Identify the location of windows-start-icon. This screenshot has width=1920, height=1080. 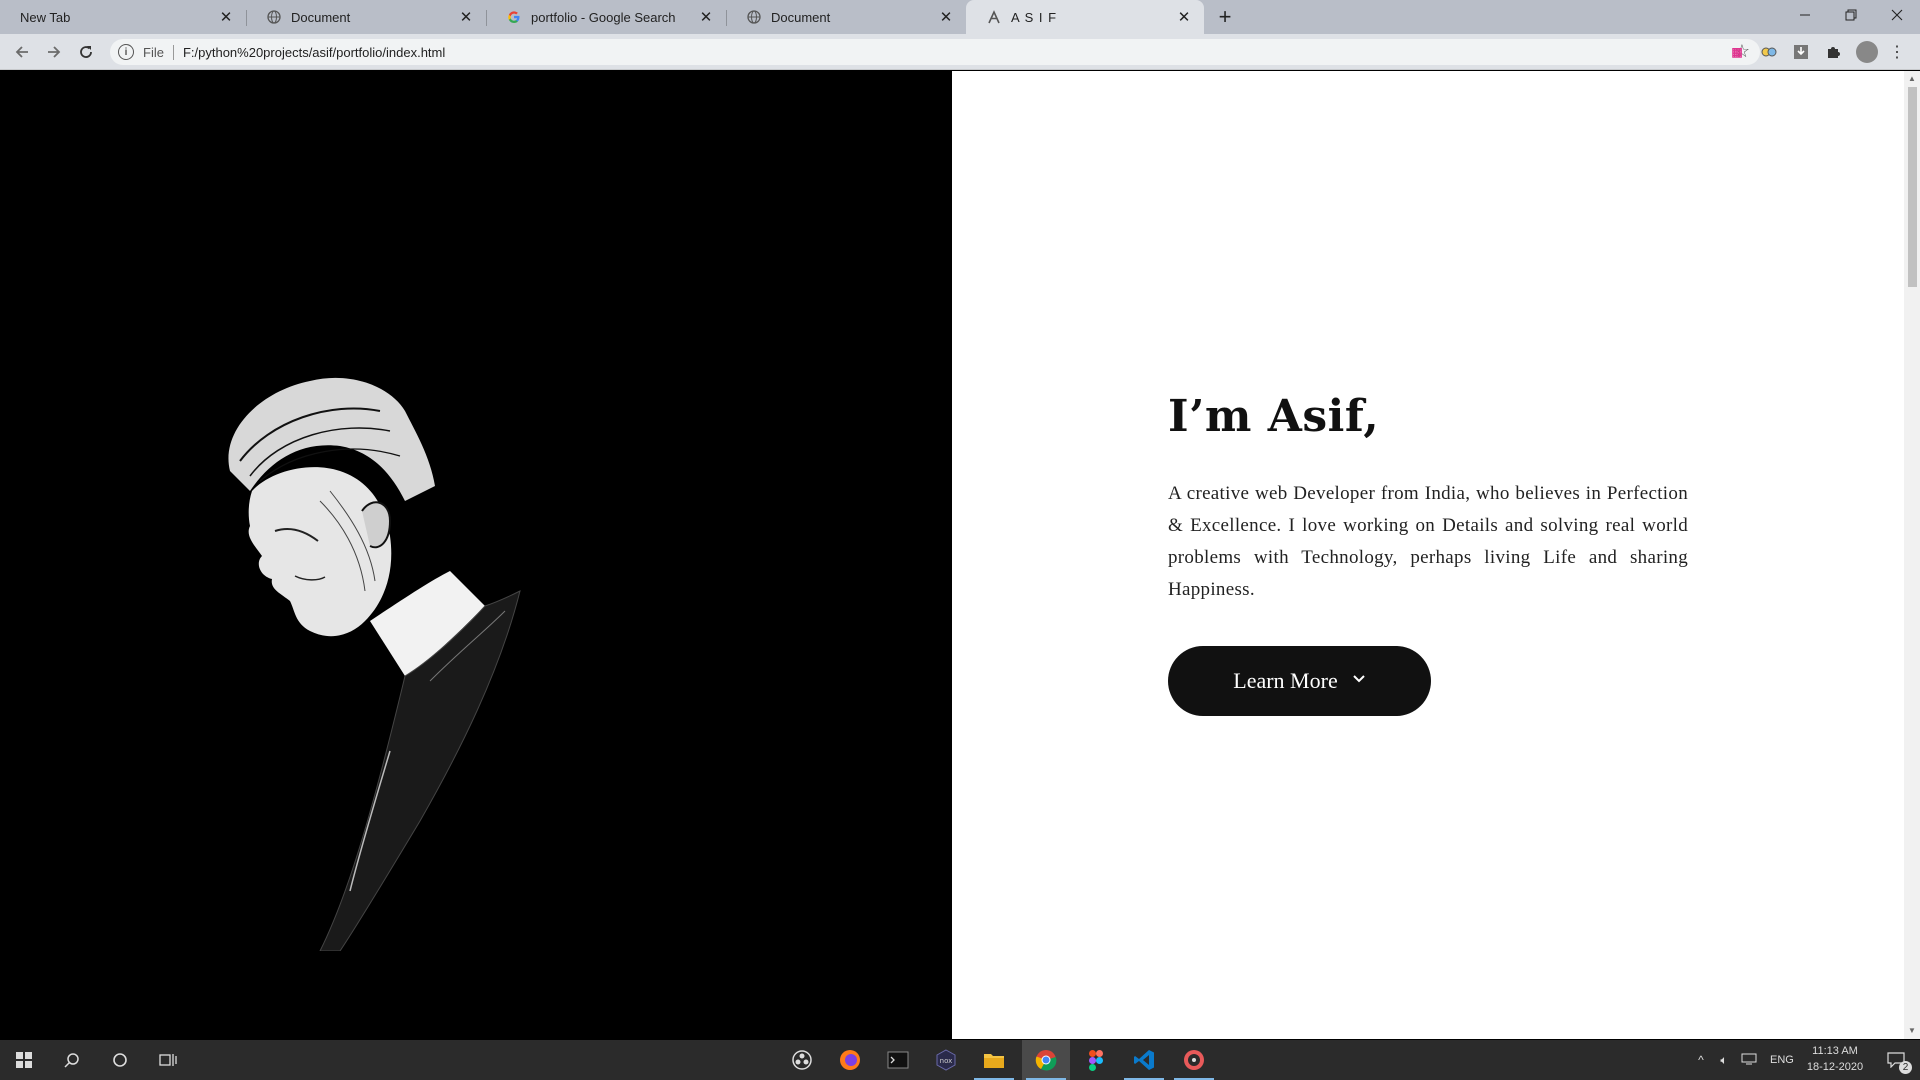
(24, 1060).